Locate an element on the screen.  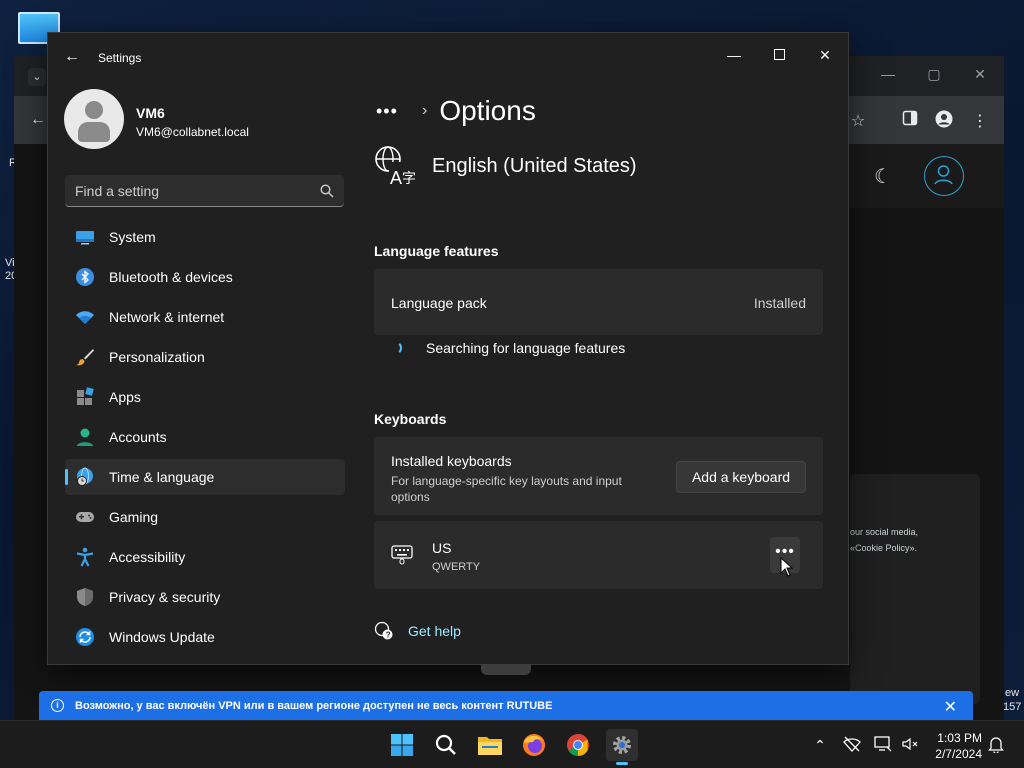
help-chat-icon: ? is located at coordinates (383, 630).